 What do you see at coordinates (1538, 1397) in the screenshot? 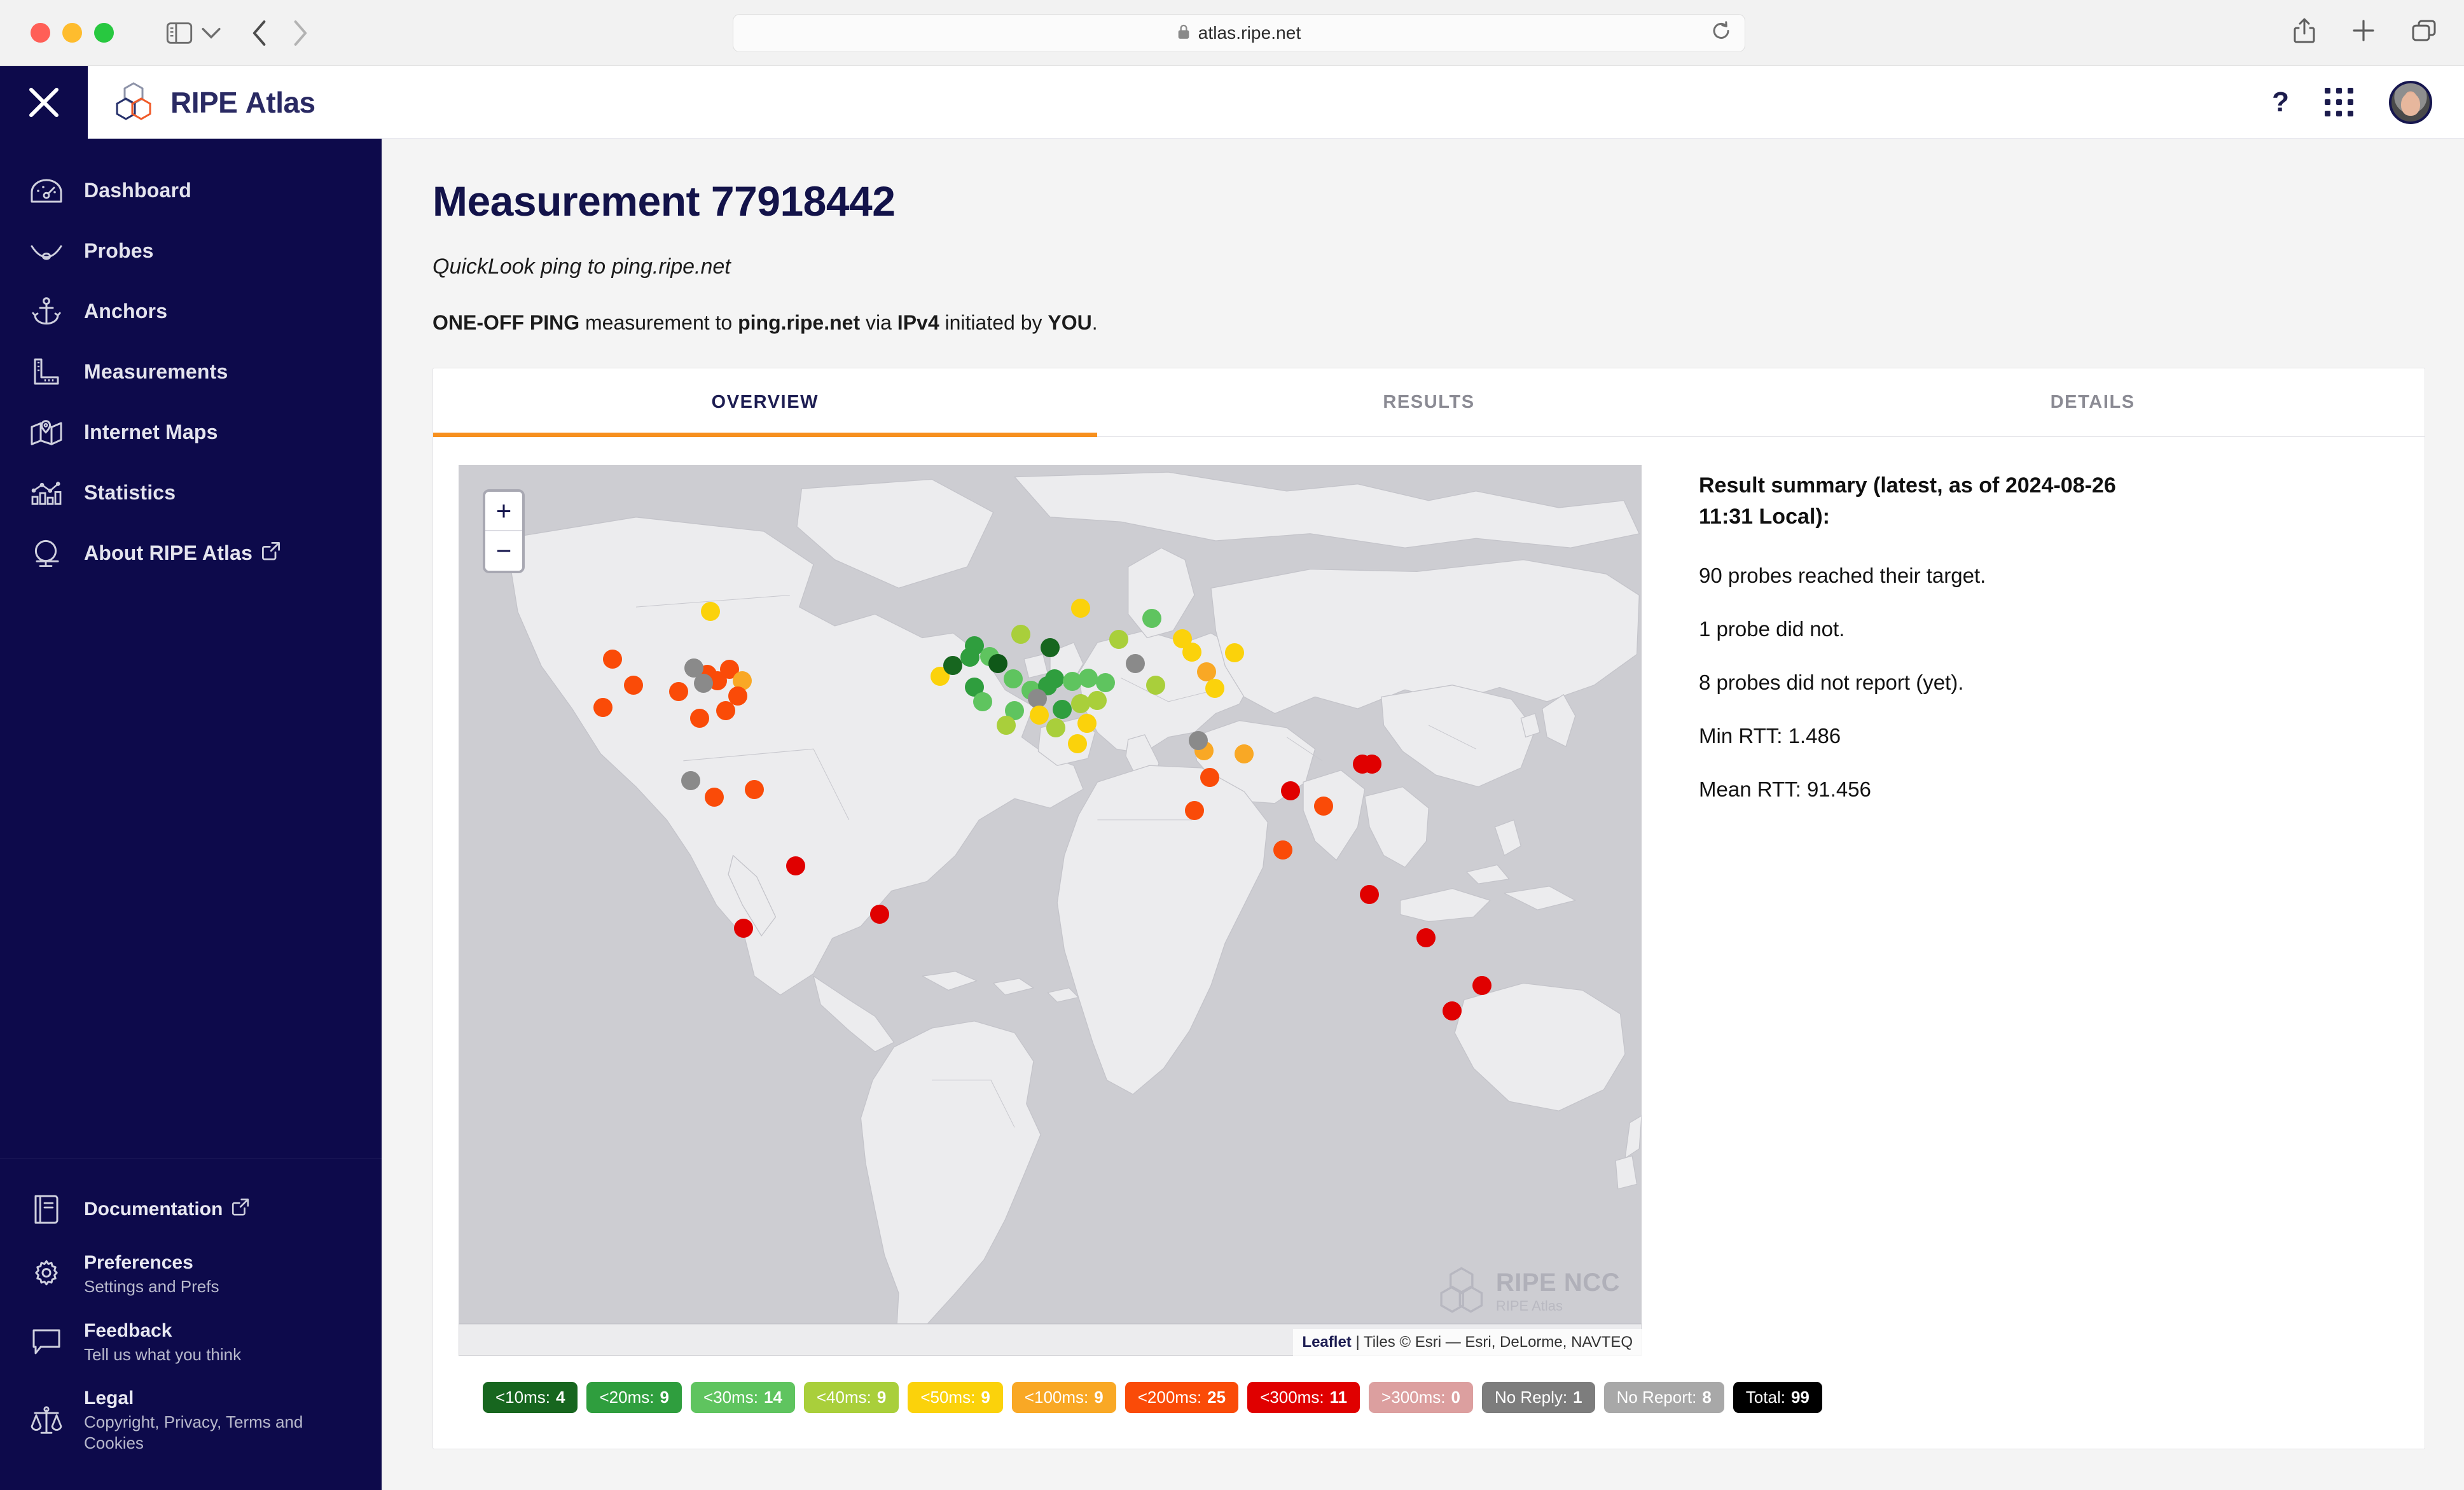
I see `legend-badge: No Reply: 1` at bounding box center [1538, 1397].